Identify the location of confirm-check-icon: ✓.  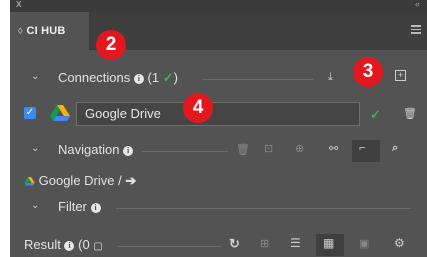
(375, 115).